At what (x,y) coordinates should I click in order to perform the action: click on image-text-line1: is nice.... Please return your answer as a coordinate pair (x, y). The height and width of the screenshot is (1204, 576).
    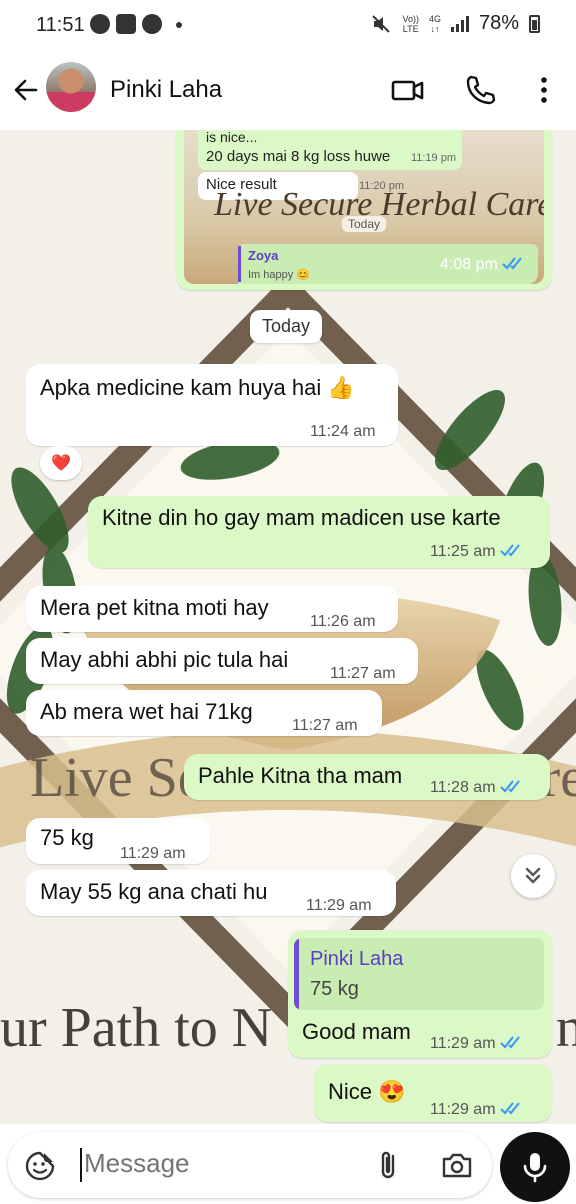
    Looking at the image, I should click on (232, 137).